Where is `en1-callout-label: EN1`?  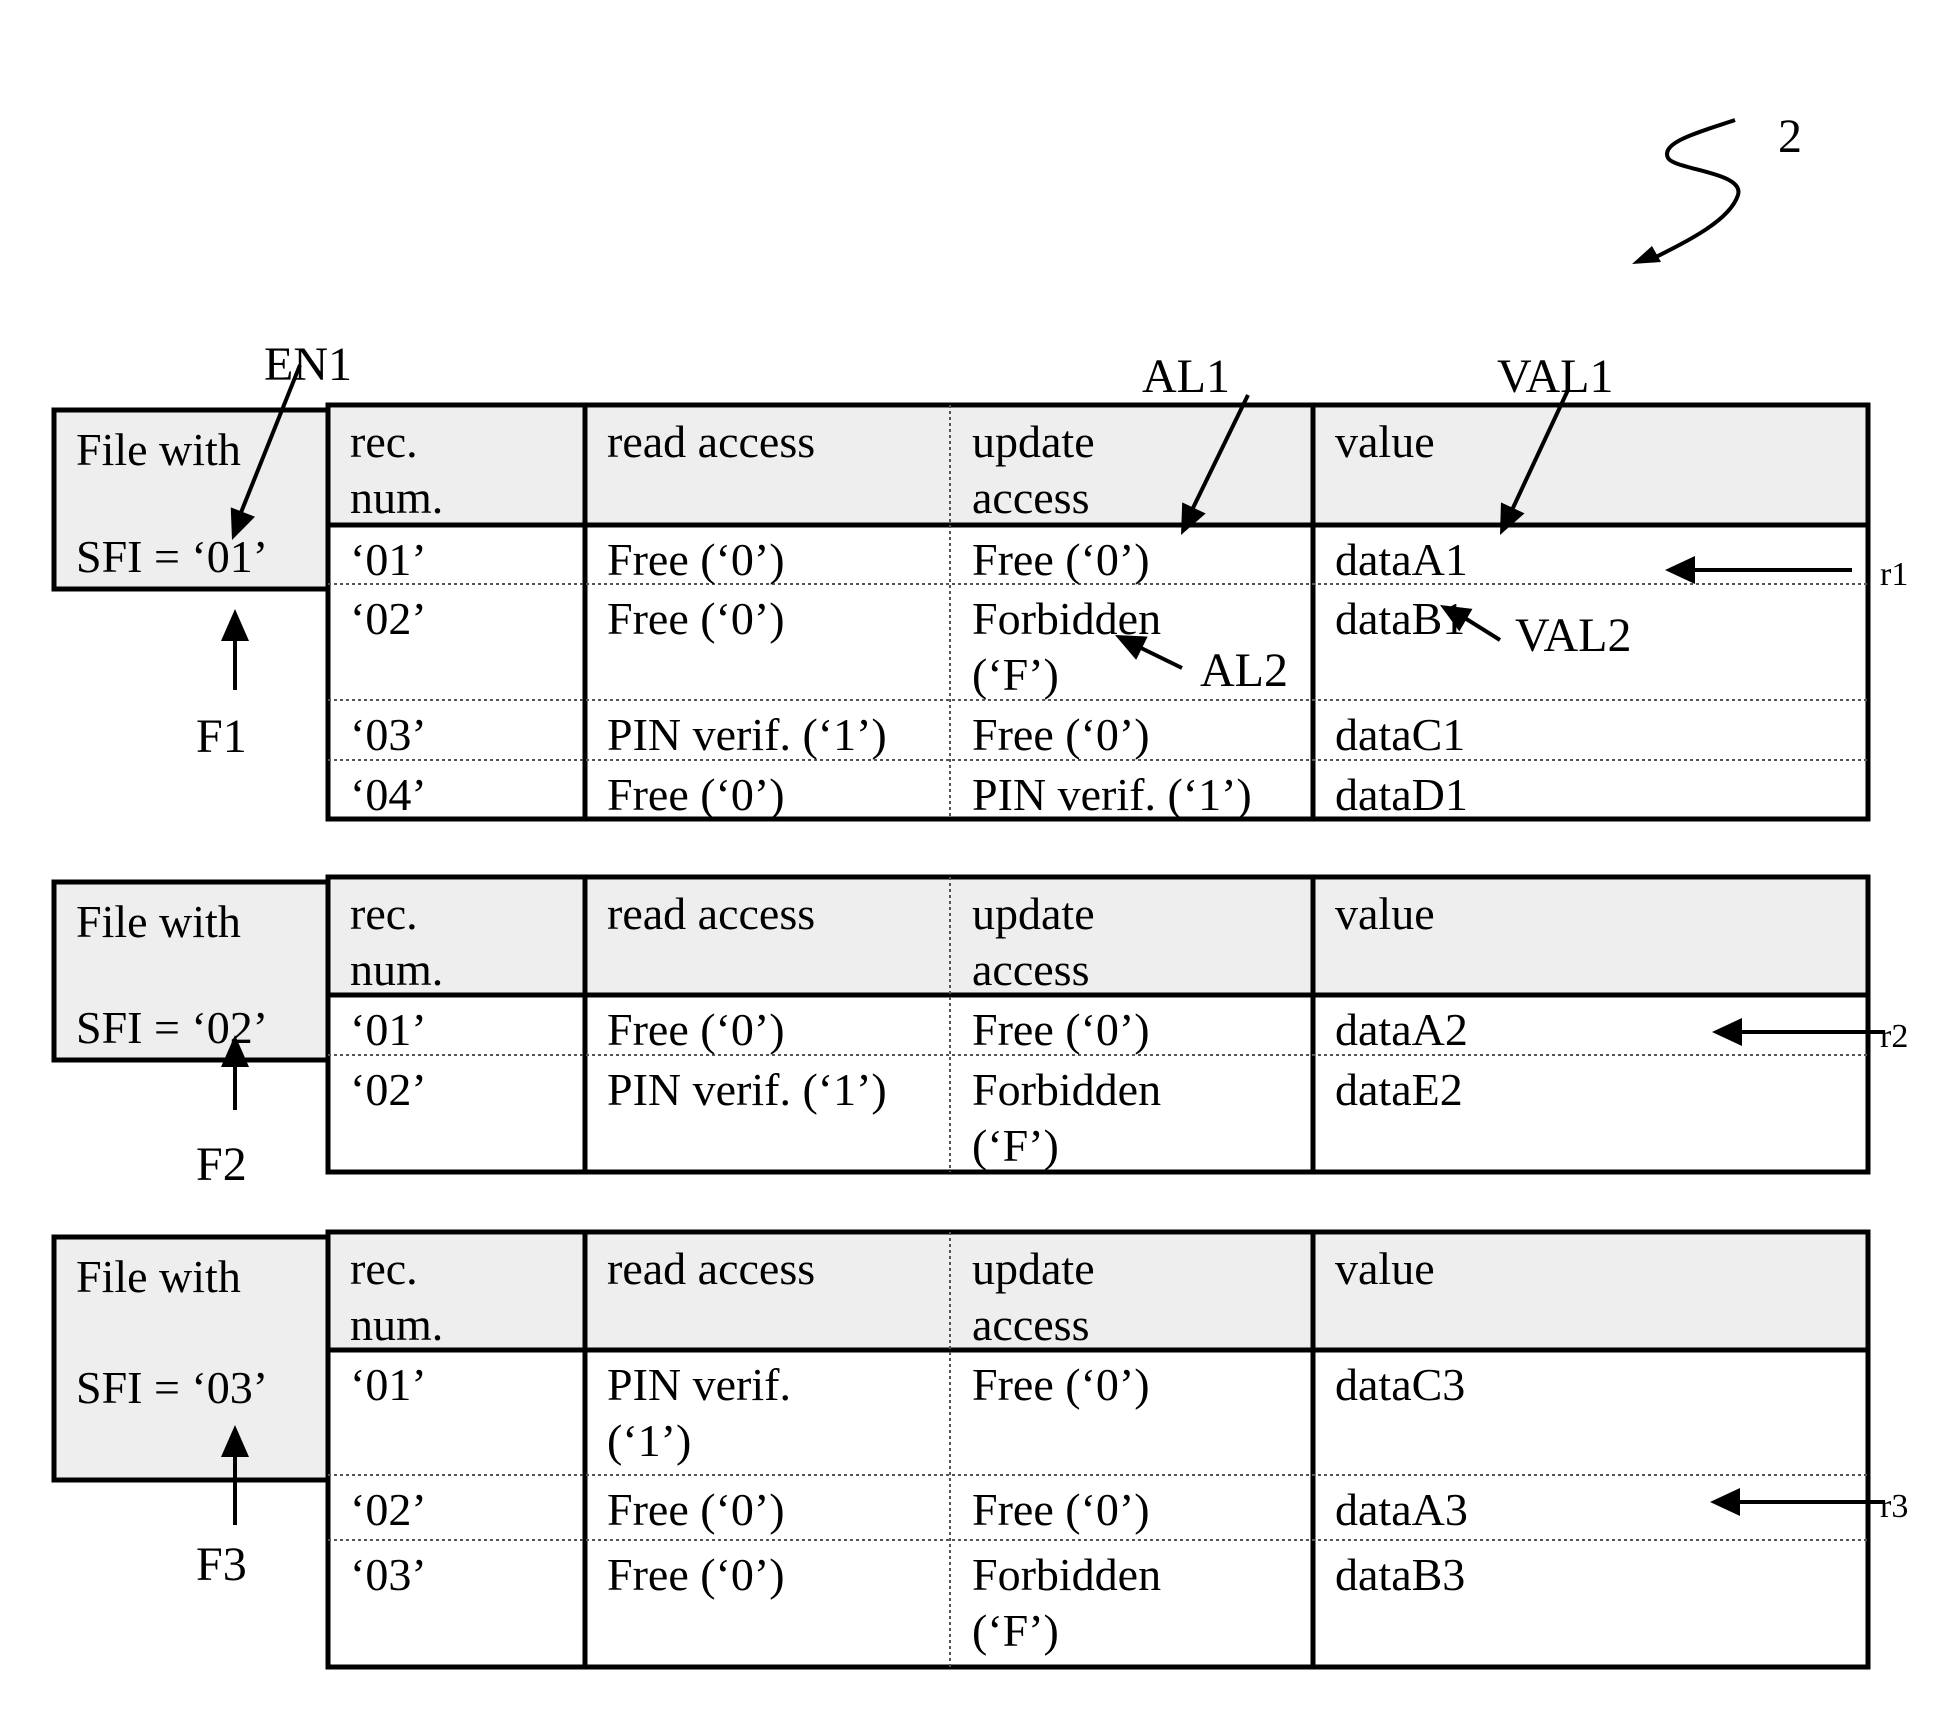 en1-callout-label: EN1 is located at coordinates (308, 364).